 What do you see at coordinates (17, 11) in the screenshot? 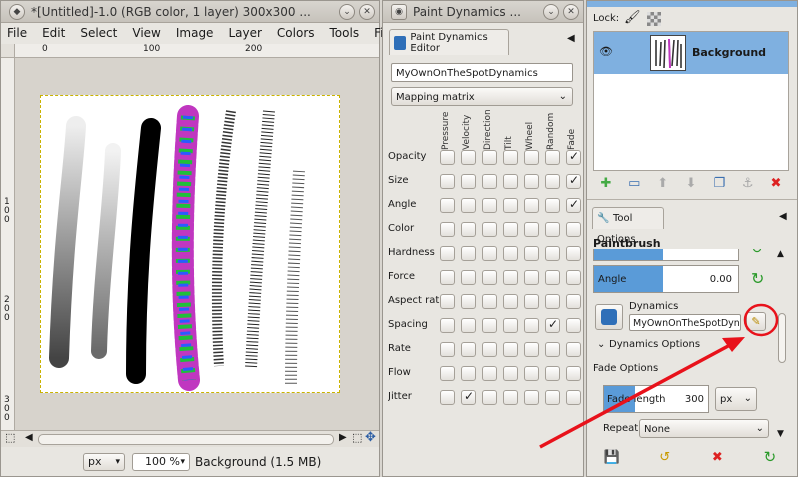
I see `window-menu-icon: ◆` at bounding box center [17, 11].